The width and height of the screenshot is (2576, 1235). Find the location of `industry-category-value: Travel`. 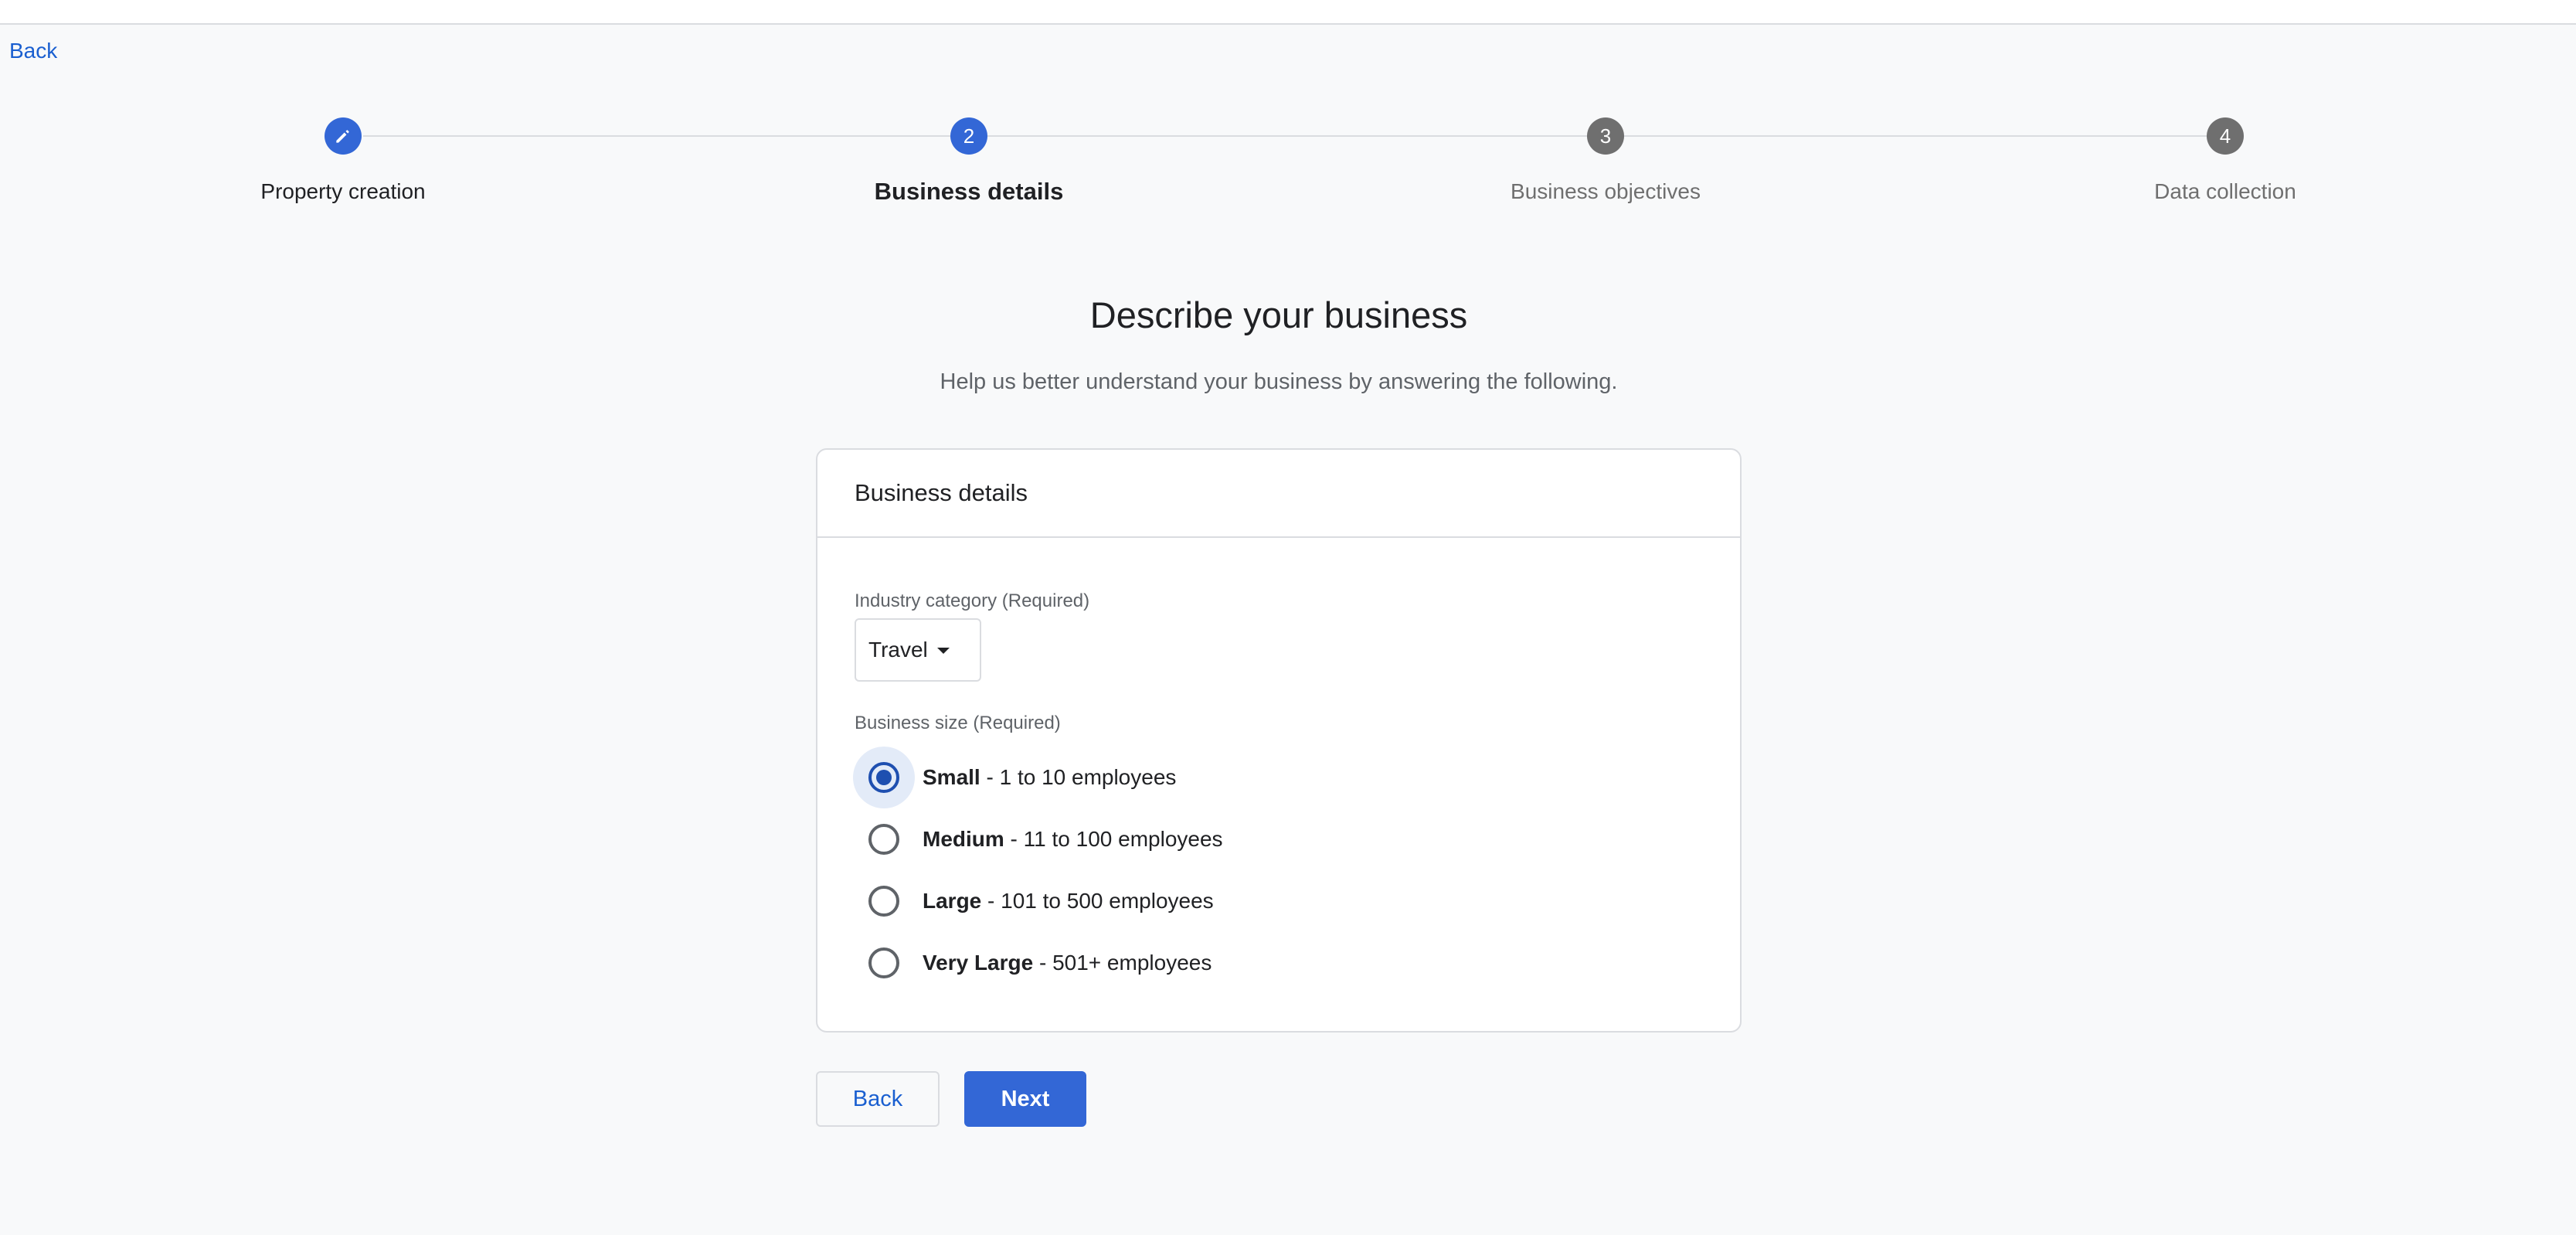

industry-category-value: Travel is located at coordinates (898, 650).